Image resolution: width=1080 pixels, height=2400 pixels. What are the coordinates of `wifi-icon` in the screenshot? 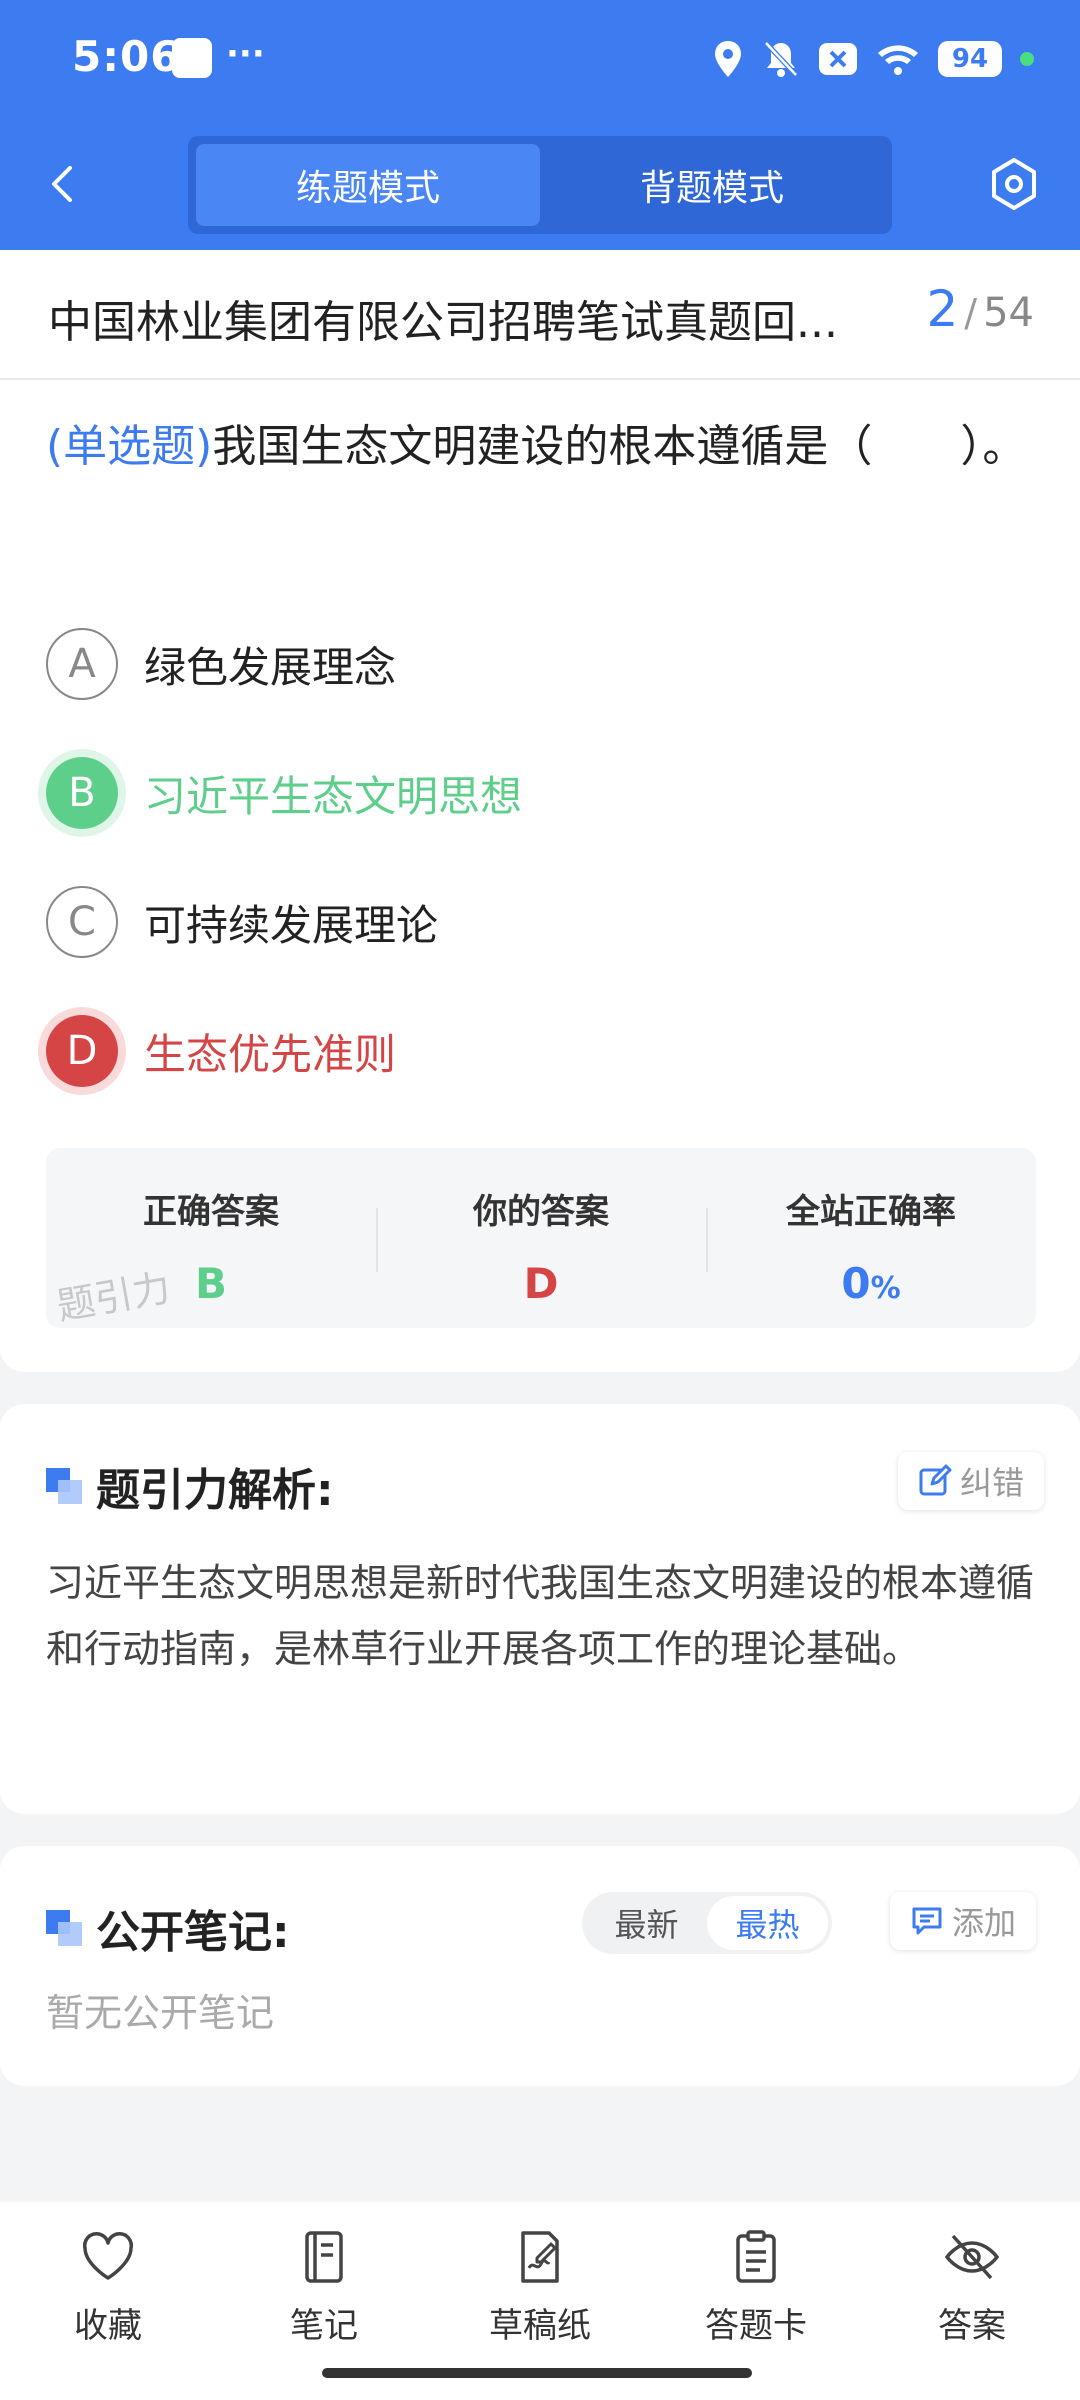 It's located at (898, 60).